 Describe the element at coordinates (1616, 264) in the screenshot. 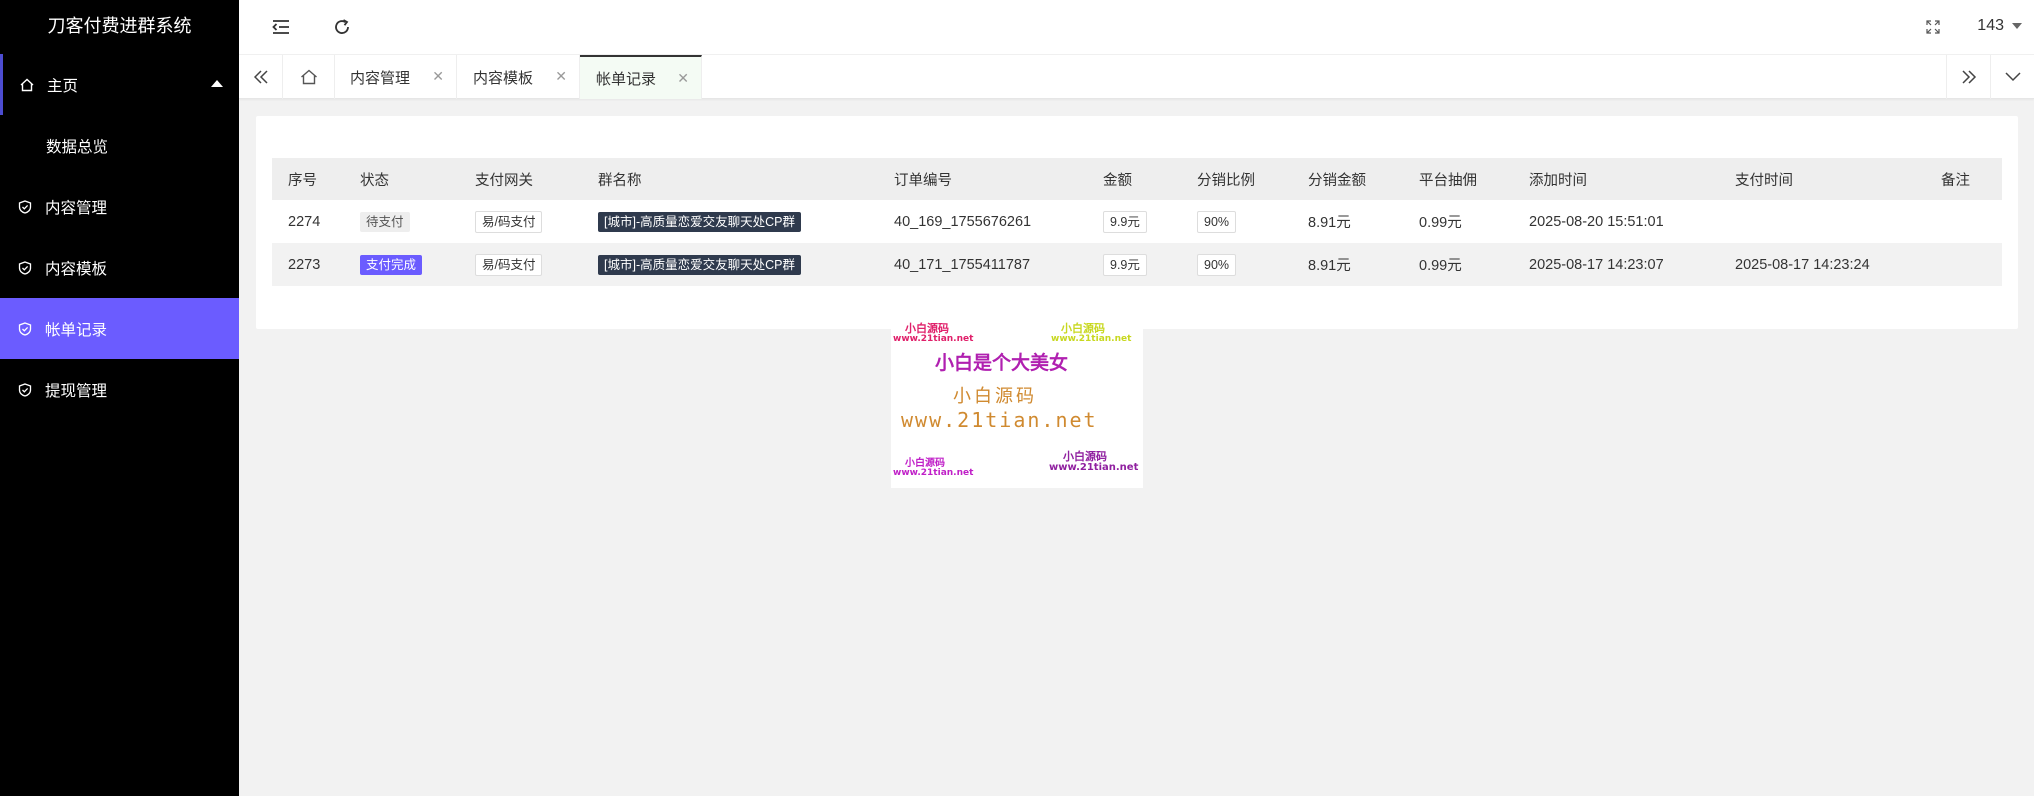

I see `cell-added-time: 2025-08-17 14:23:07` at that location.